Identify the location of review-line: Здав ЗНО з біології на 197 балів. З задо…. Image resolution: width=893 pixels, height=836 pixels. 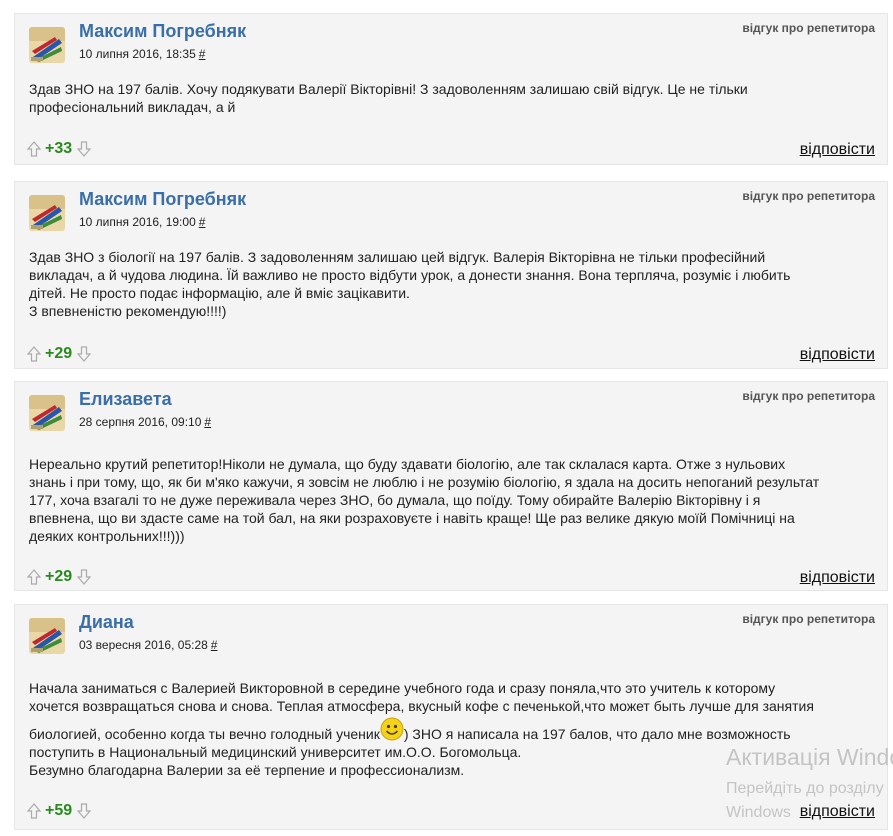
(397, 257).